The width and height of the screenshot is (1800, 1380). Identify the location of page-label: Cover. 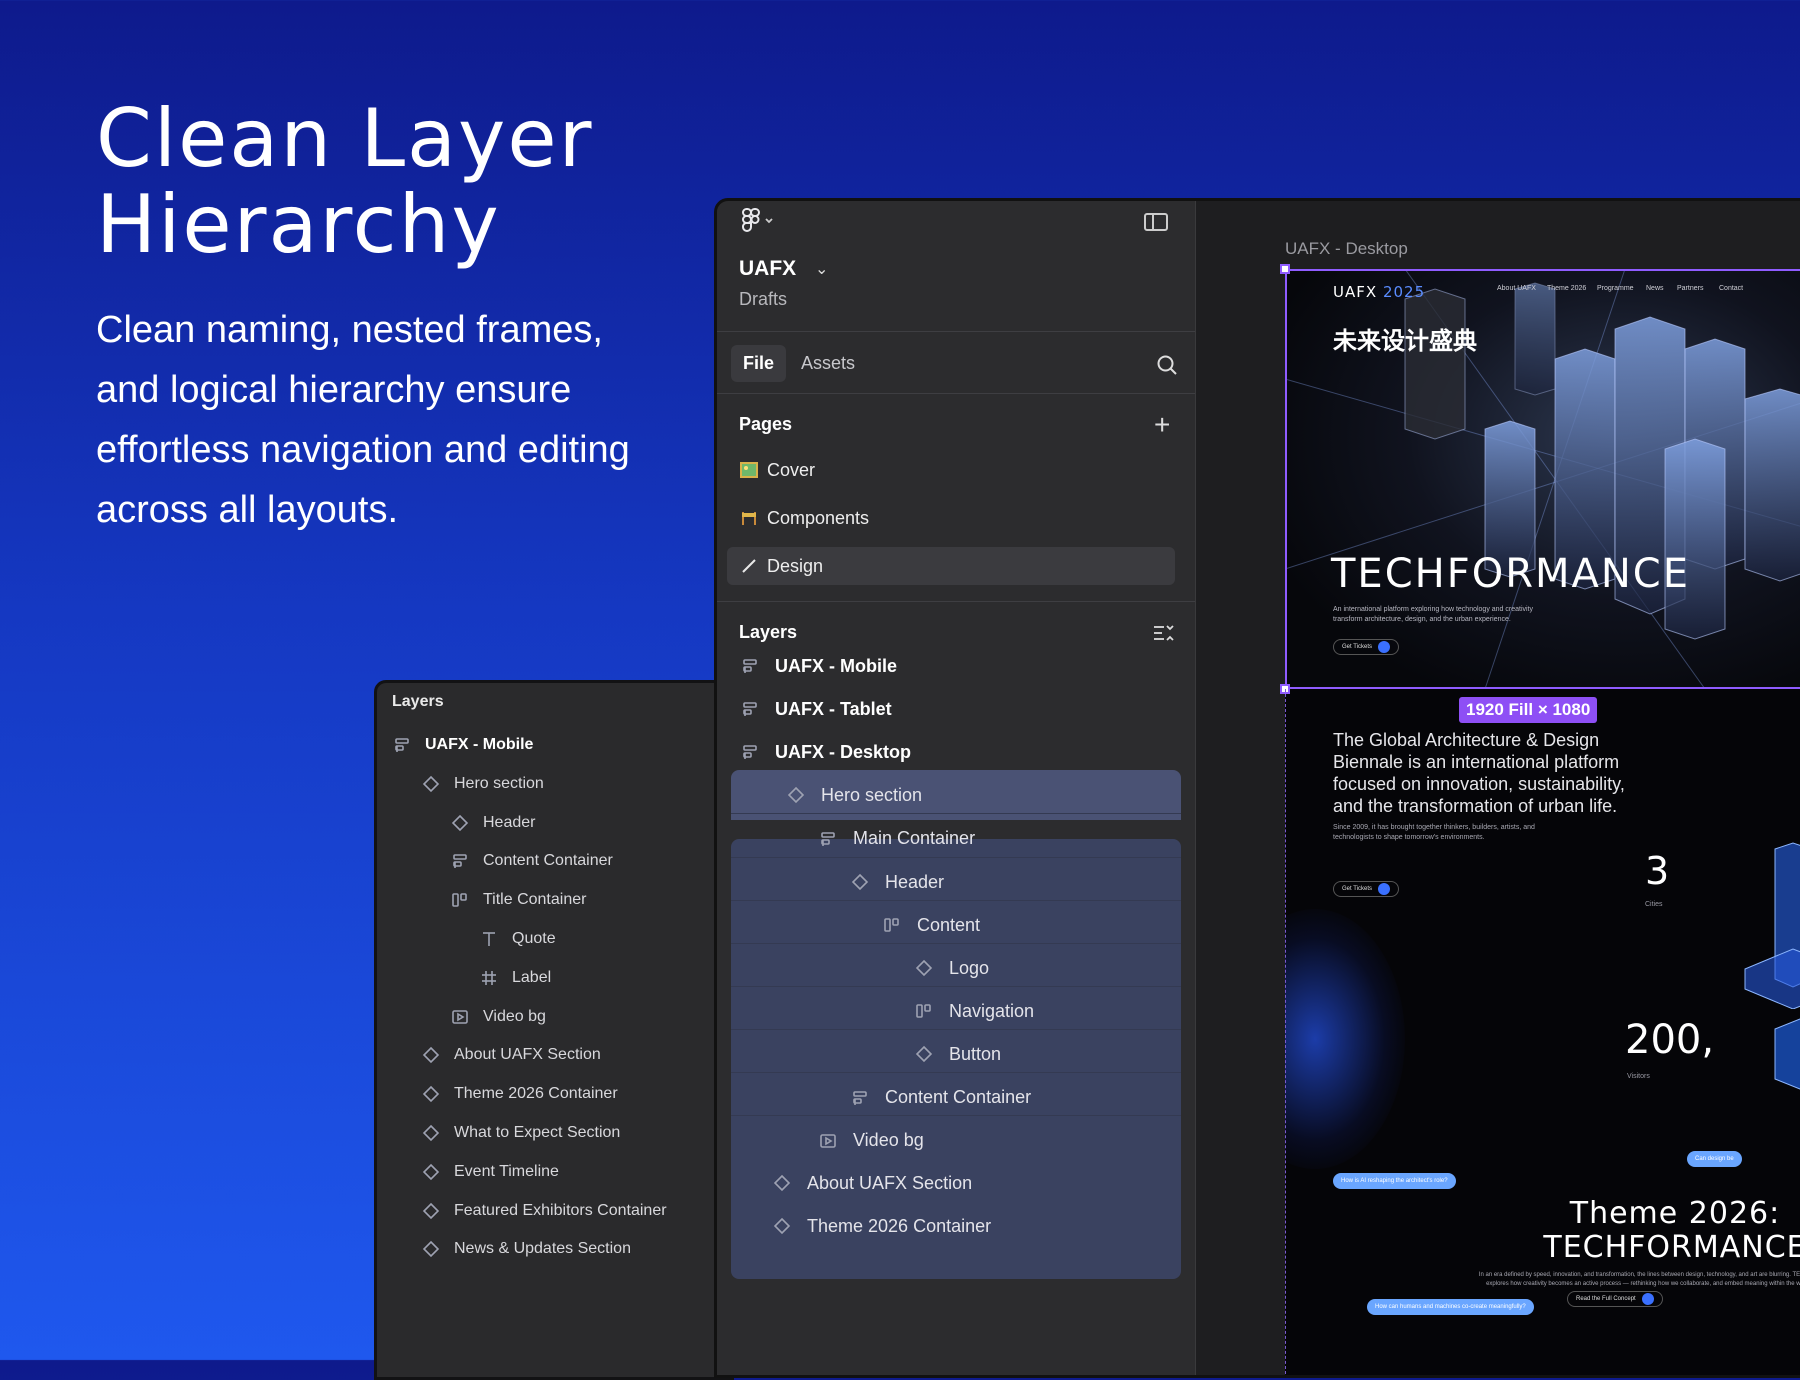
(791, 469).